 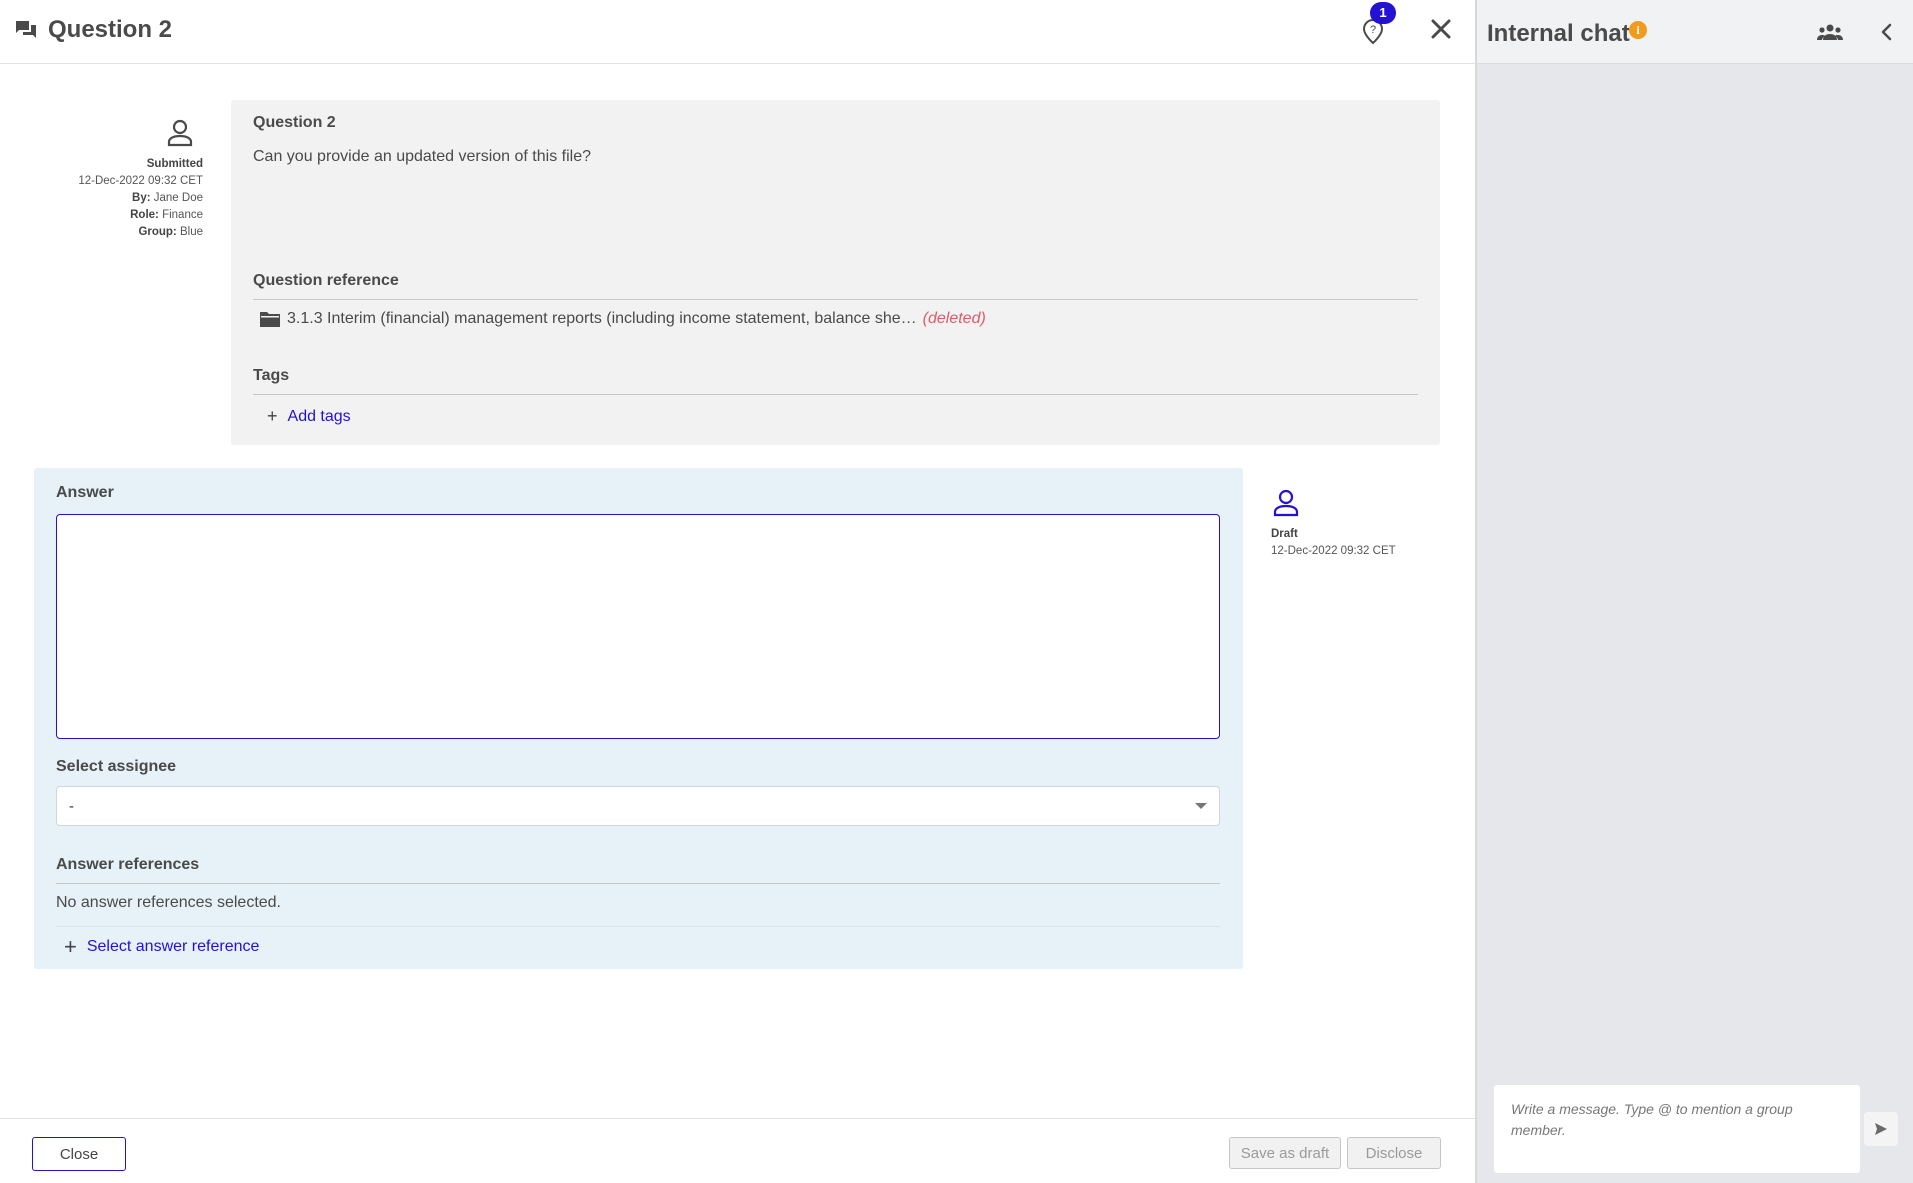 I want to click on info-icon: i, so click(x=1638, y=30).